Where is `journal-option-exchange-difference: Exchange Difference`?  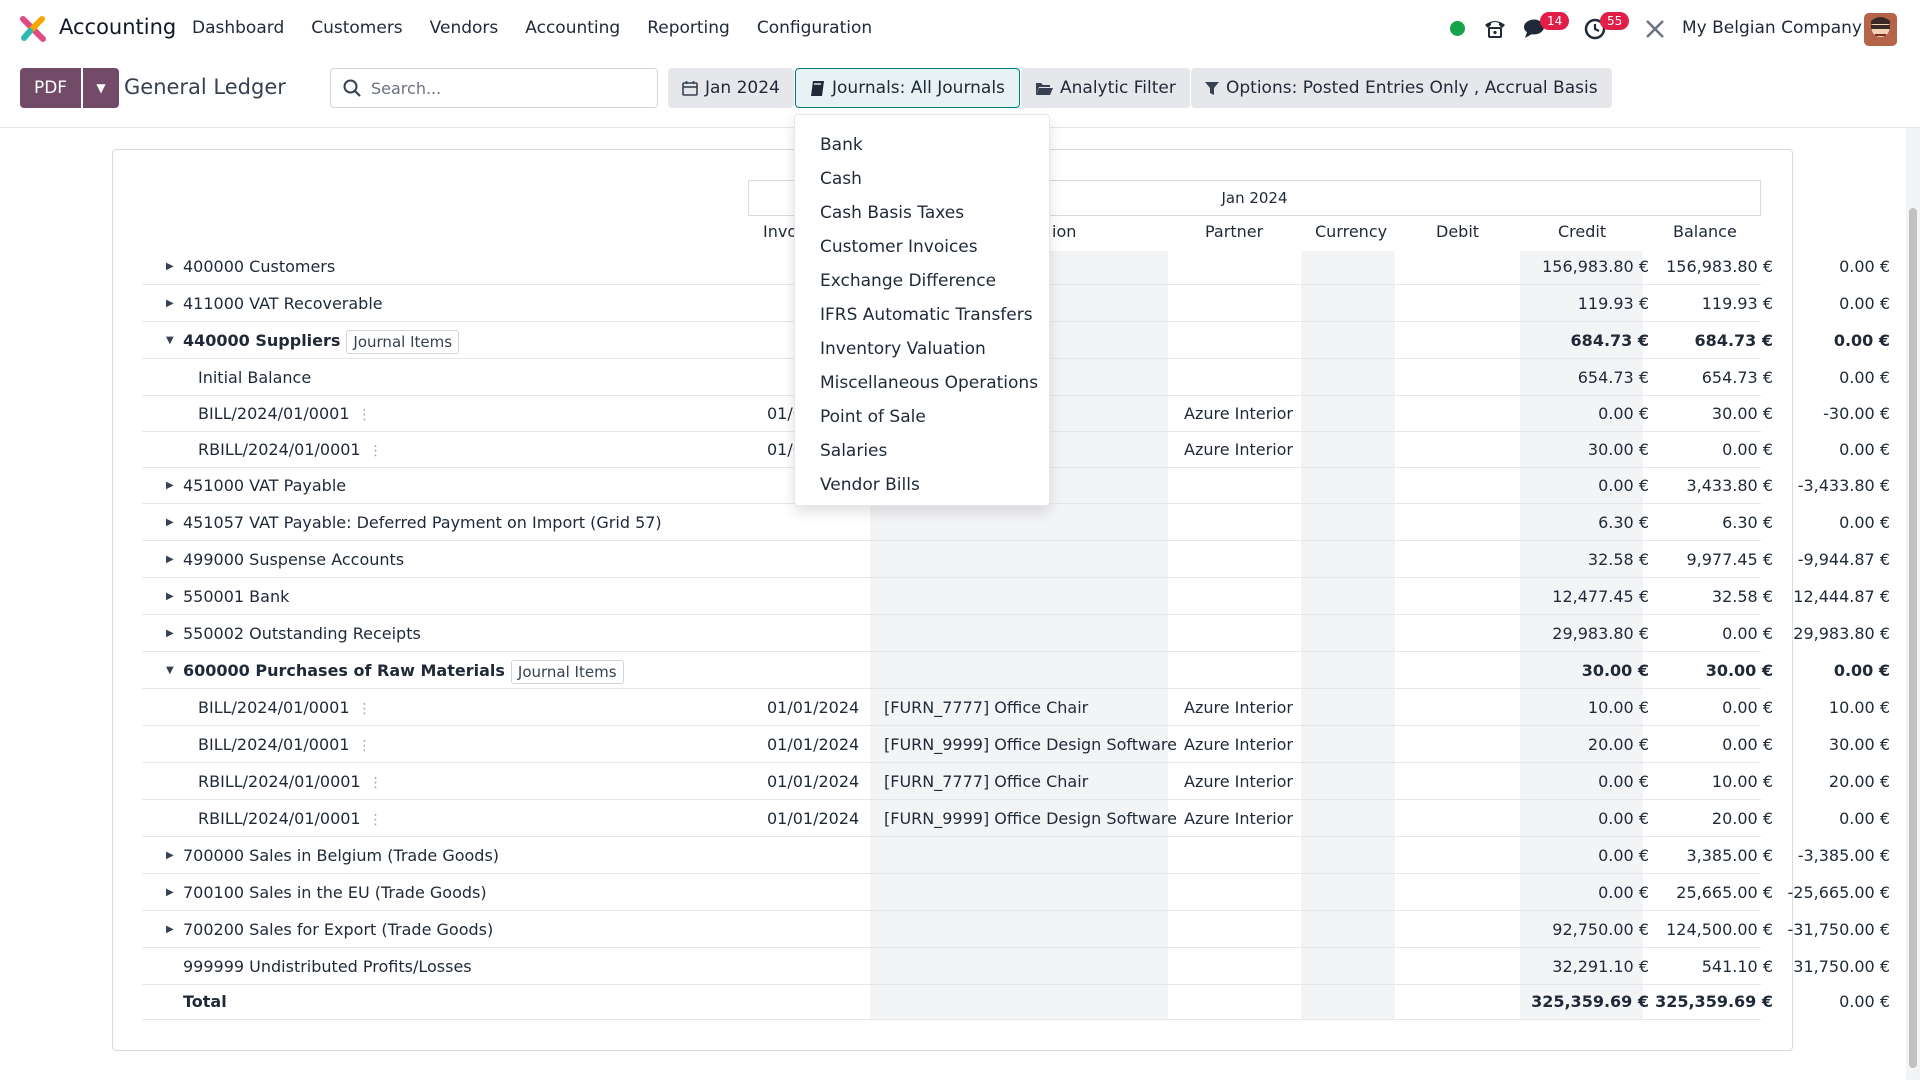 journal-option-exchange-difference: Exchange Difference is located at coordinates (922, 281).